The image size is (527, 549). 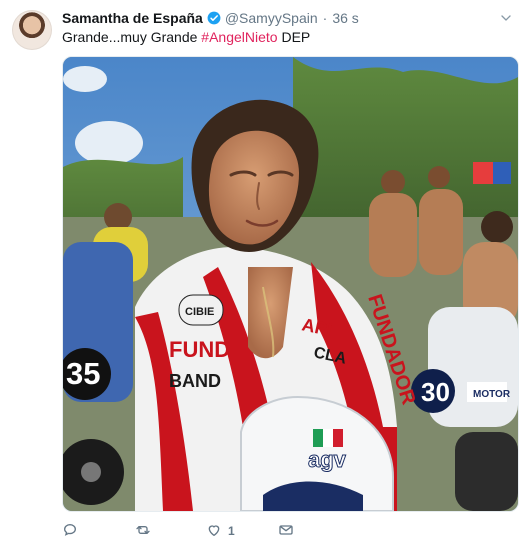 I want to click on like-button: 1, so click(x=242, y=531).